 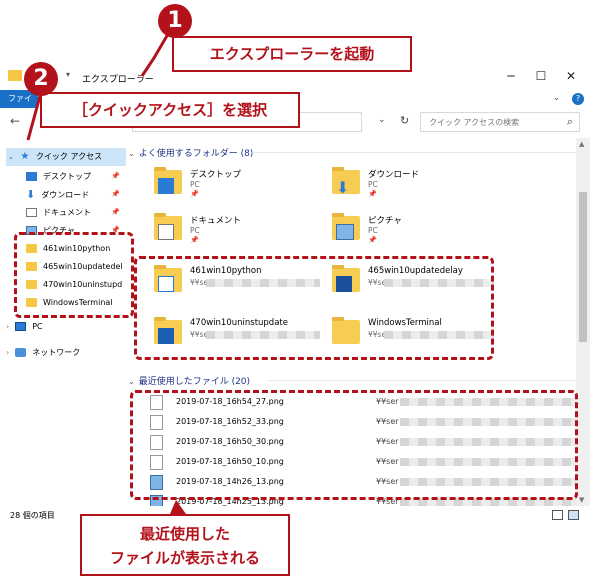 I want to click on nav-item-desktop: デスクトップ, so click(x=58, y=177).